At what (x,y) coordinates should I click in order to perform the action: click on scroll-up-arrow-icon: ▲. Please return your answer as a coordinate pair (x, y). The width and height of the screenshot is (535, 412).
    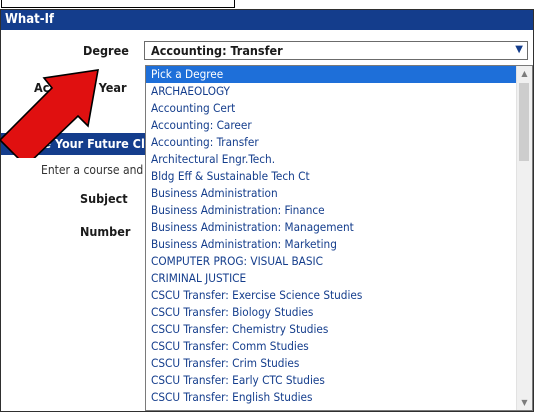
    Looking at the image, I should click on (524, 73).